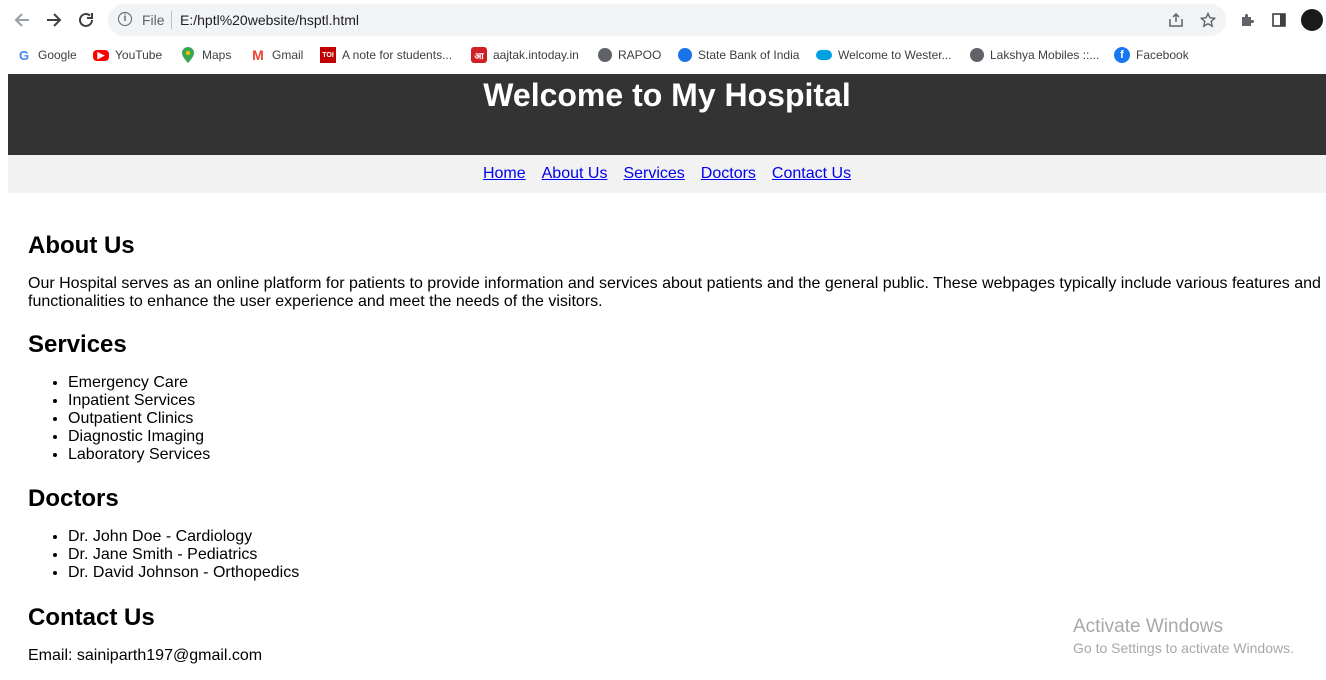 The height and width of the screenshot is (680, 1326). I want to click on about-heading: About Us, so click(81, 245).